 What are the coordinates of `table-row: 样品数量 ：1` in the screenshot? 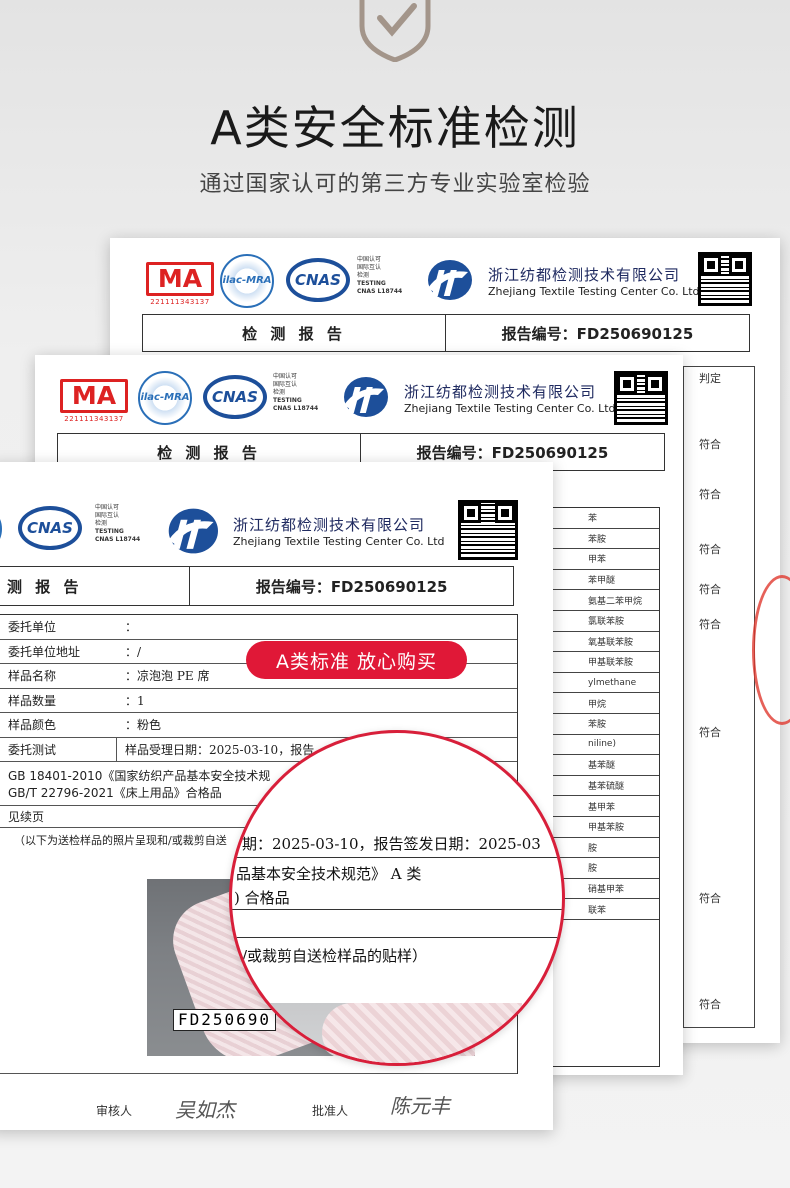 It's located at (258, 701).